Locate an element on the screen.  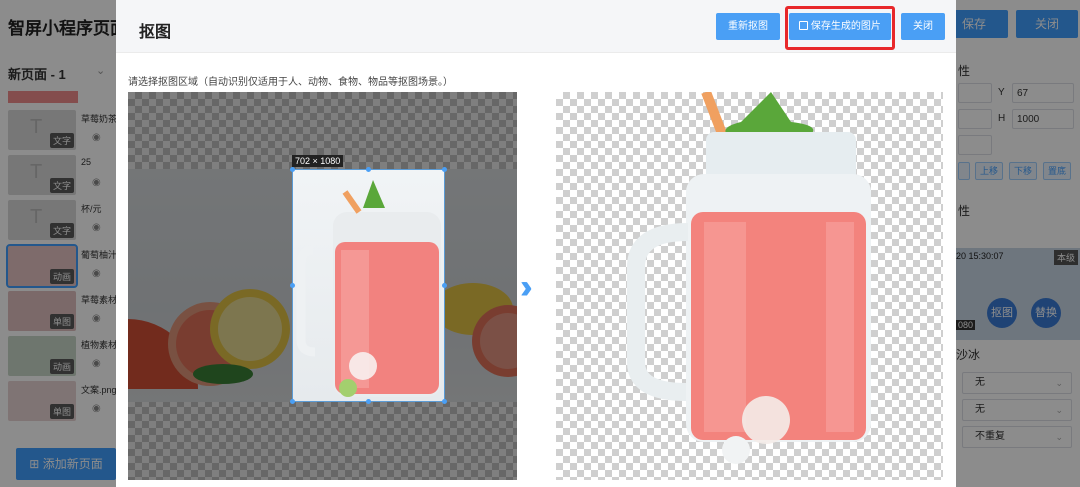
dialog-header: 抠图 重新抠图 保存生成的图片 关闭 is located at coordinates (536, 26).